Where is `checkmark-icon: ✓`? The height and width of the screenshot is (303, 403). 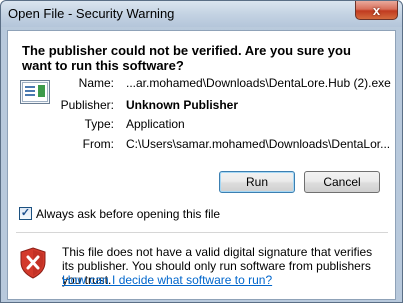
checkmark-icon: ✓ is located at coordinates (25, 213).